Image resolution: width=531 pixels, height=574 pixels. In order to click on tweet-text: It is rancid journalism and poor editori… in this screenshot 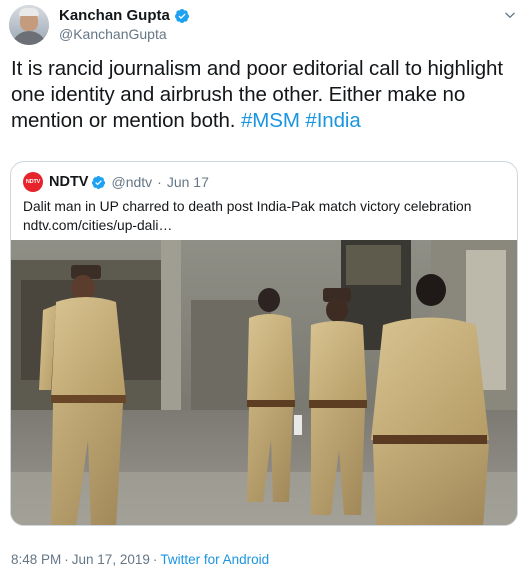, I will do `click(263, 95)`.